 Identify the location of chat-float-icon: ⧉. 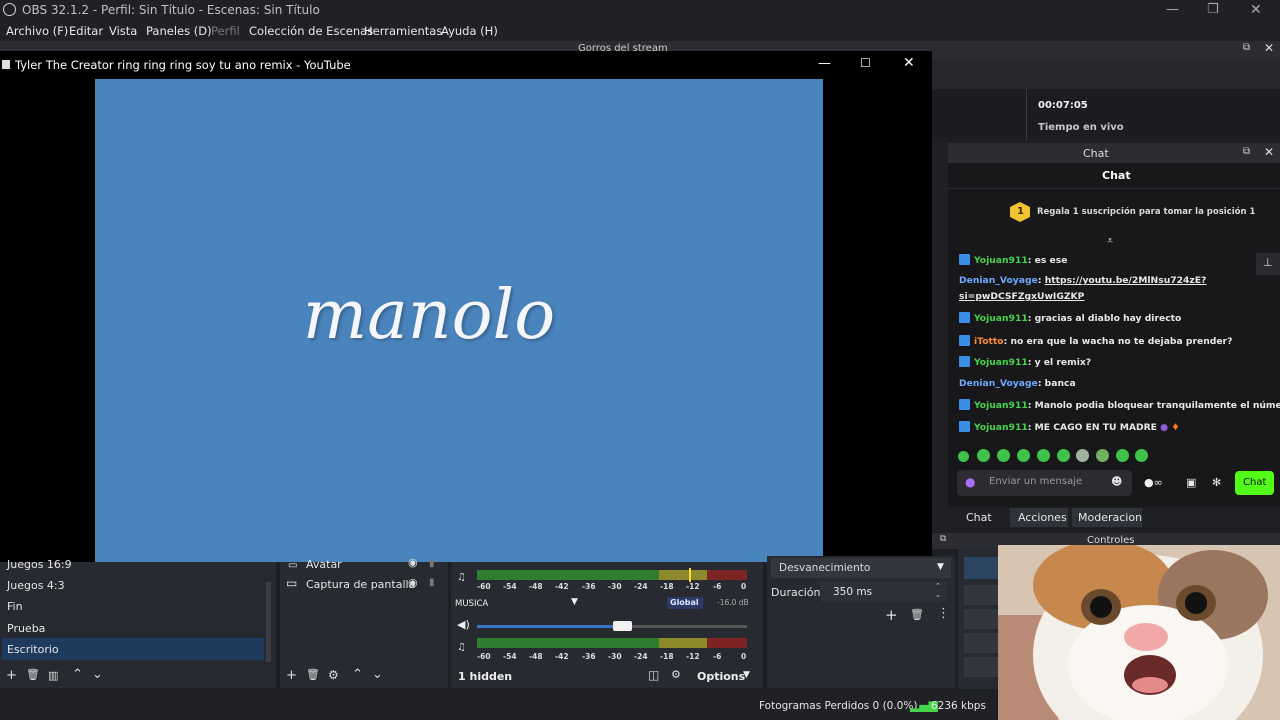
(1246, 151).